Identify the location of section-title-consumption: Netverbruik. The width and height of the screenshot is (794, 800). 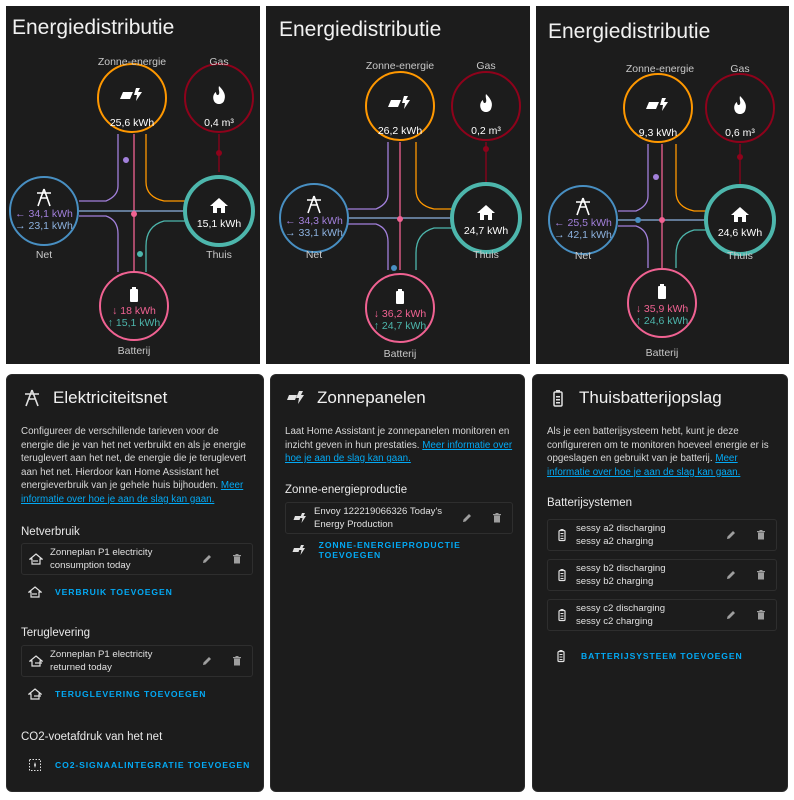
(50, 532).